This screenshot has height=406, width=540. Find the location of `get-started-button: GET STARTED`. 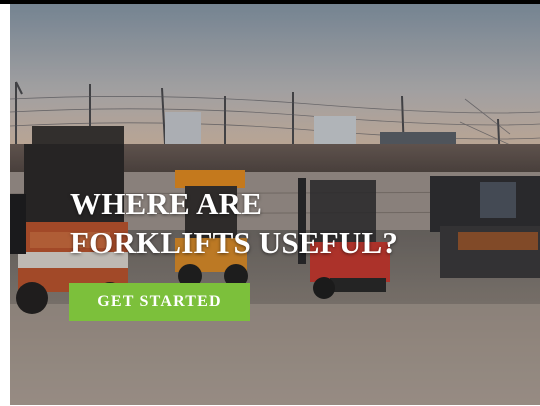

get-started-button: GET STARTED is located at coordinates (159, 302).